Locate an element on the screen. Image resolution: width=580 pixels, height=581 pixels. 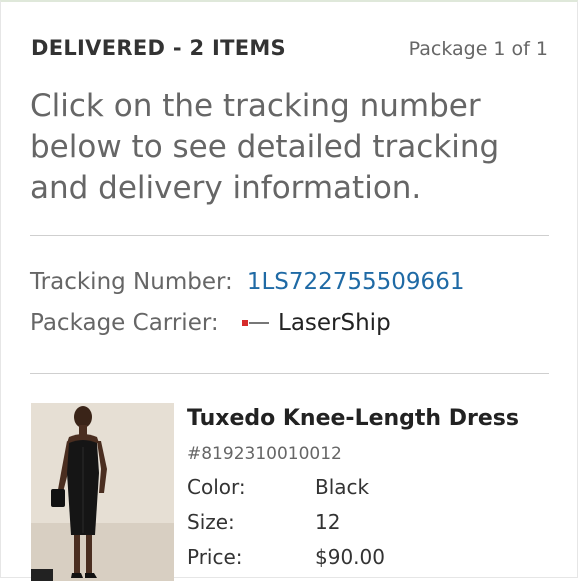
tracking-number-label: Tracking Number: is located at coordinates (131, 282).